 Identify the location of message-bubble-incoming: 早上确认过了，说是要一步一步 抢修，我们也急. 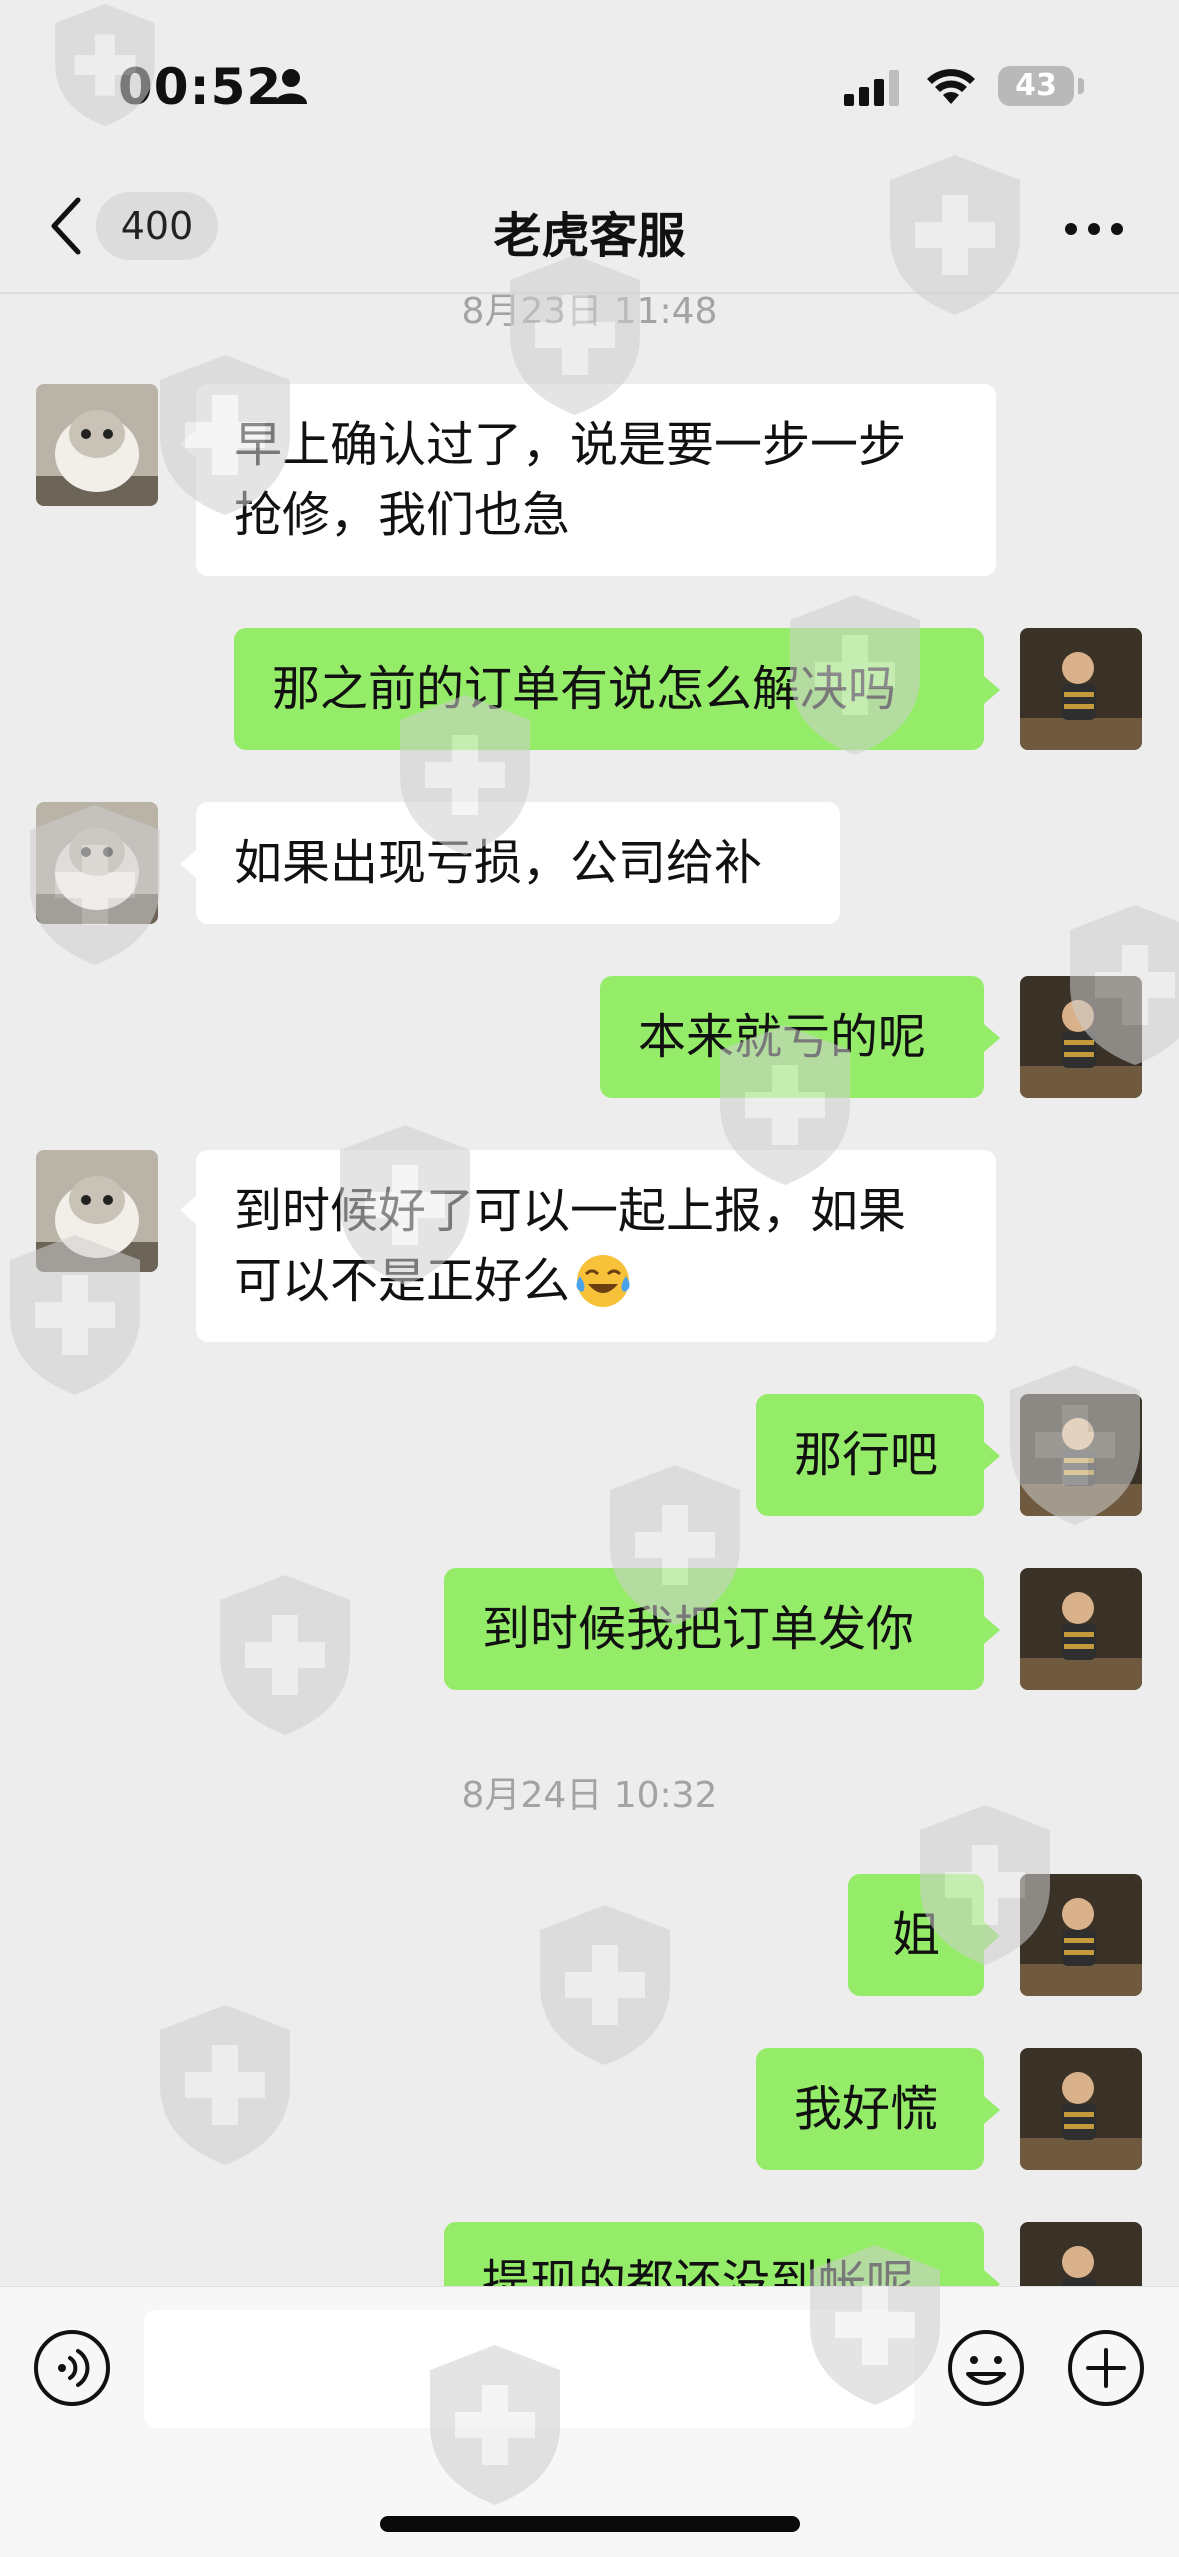
(596, 480).